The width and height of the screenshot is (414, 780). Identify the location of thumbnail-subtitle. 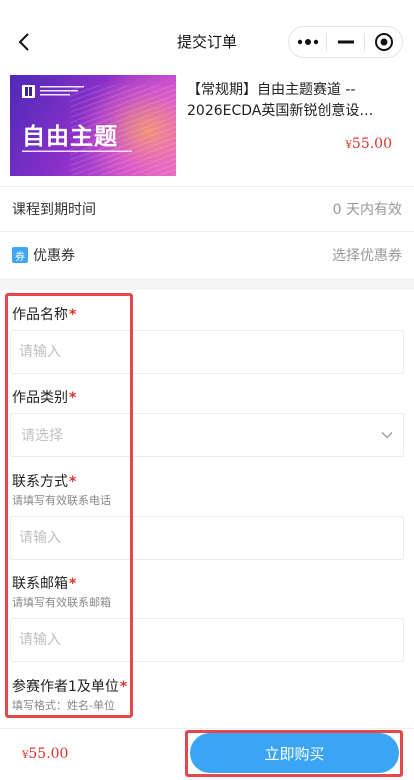
(77, 152).